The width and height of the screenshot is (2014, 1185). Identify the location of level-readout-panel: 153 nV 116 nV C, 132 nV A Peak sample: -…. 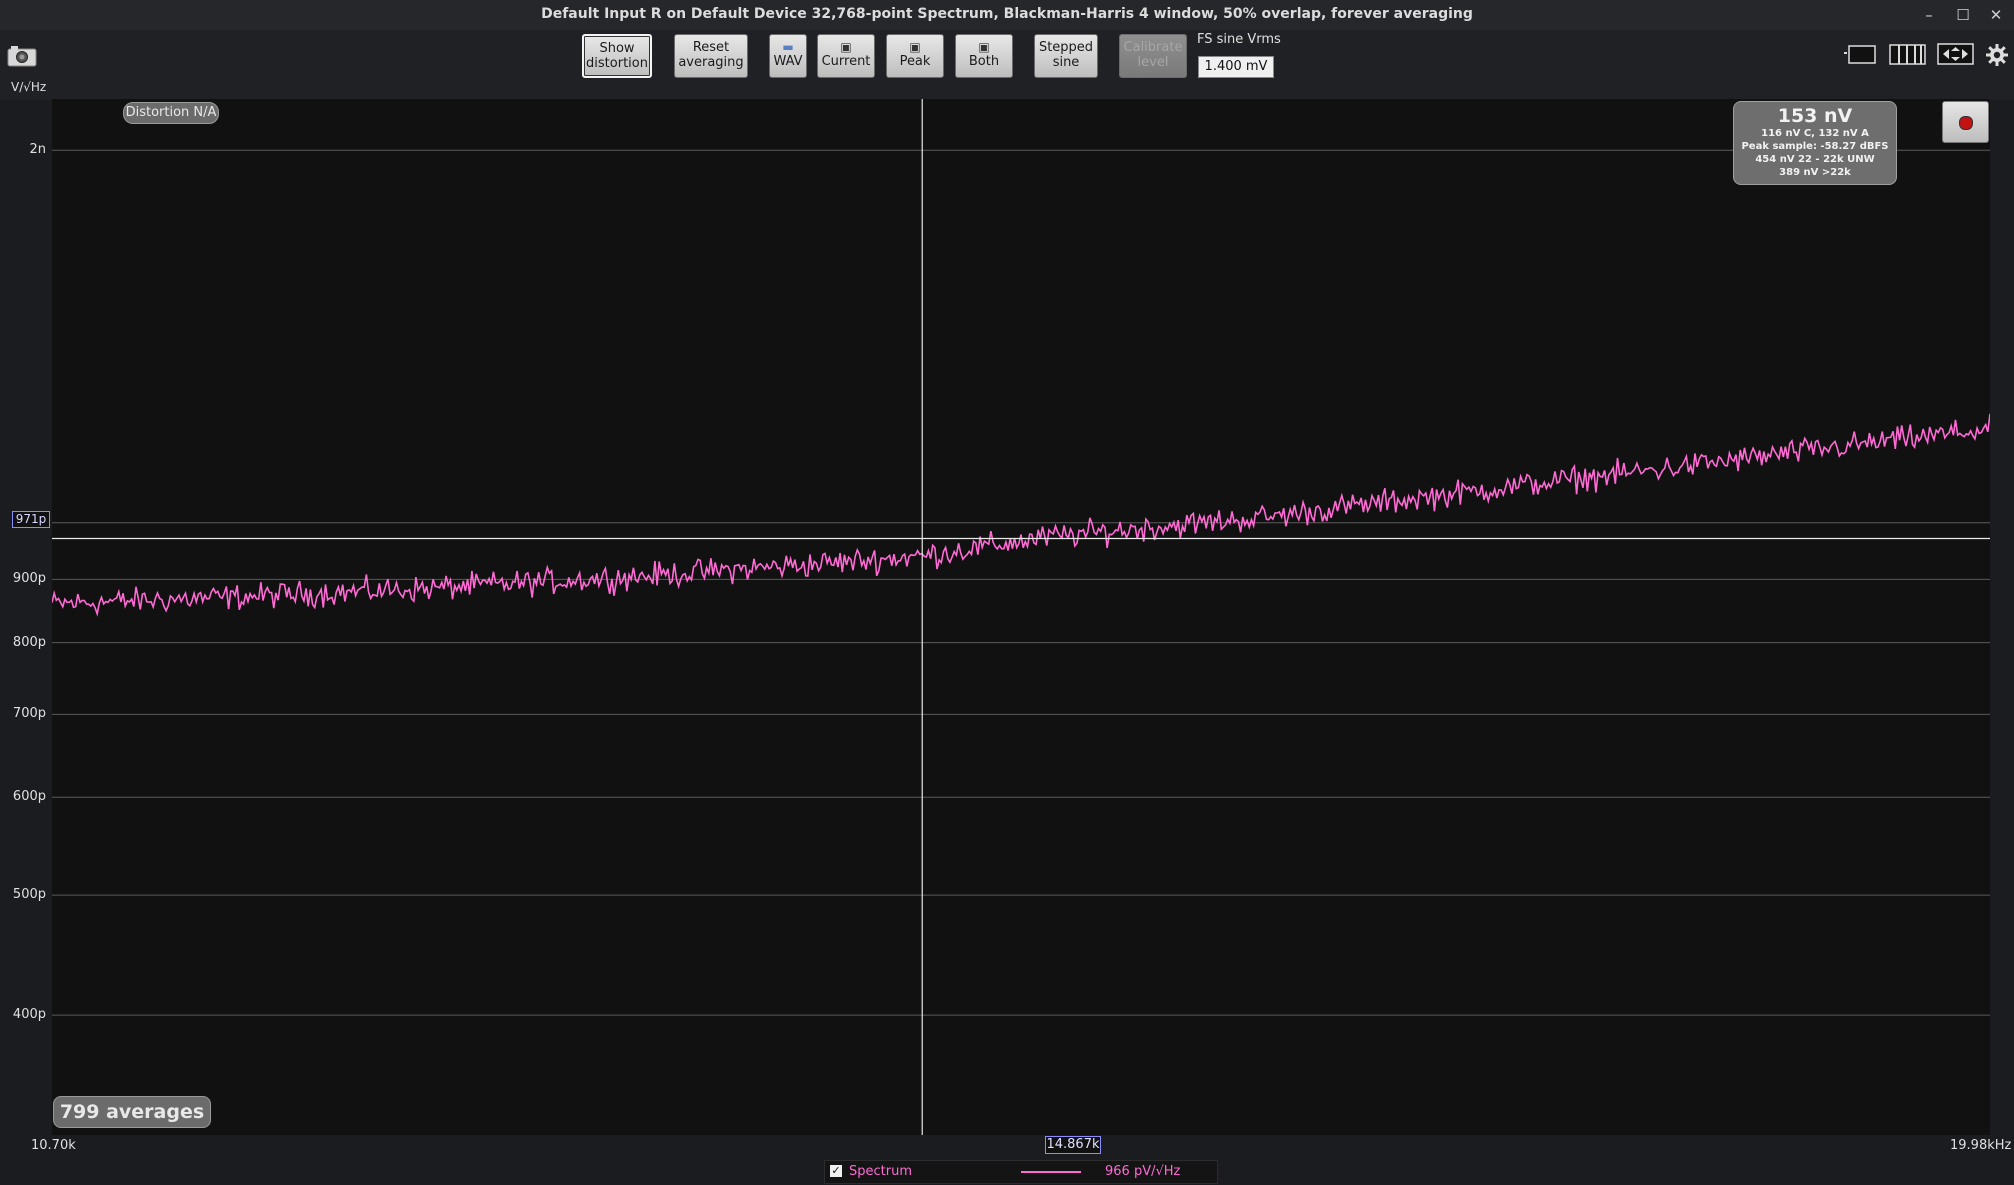
(1815, 143).